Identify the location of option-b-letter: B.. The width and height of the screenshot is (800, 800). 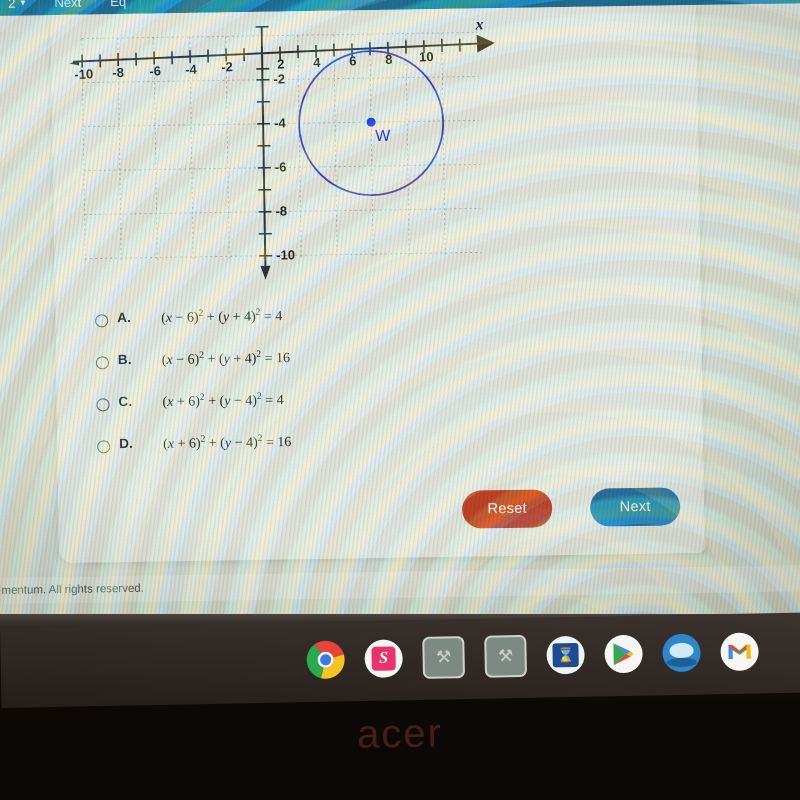
(124, 359).